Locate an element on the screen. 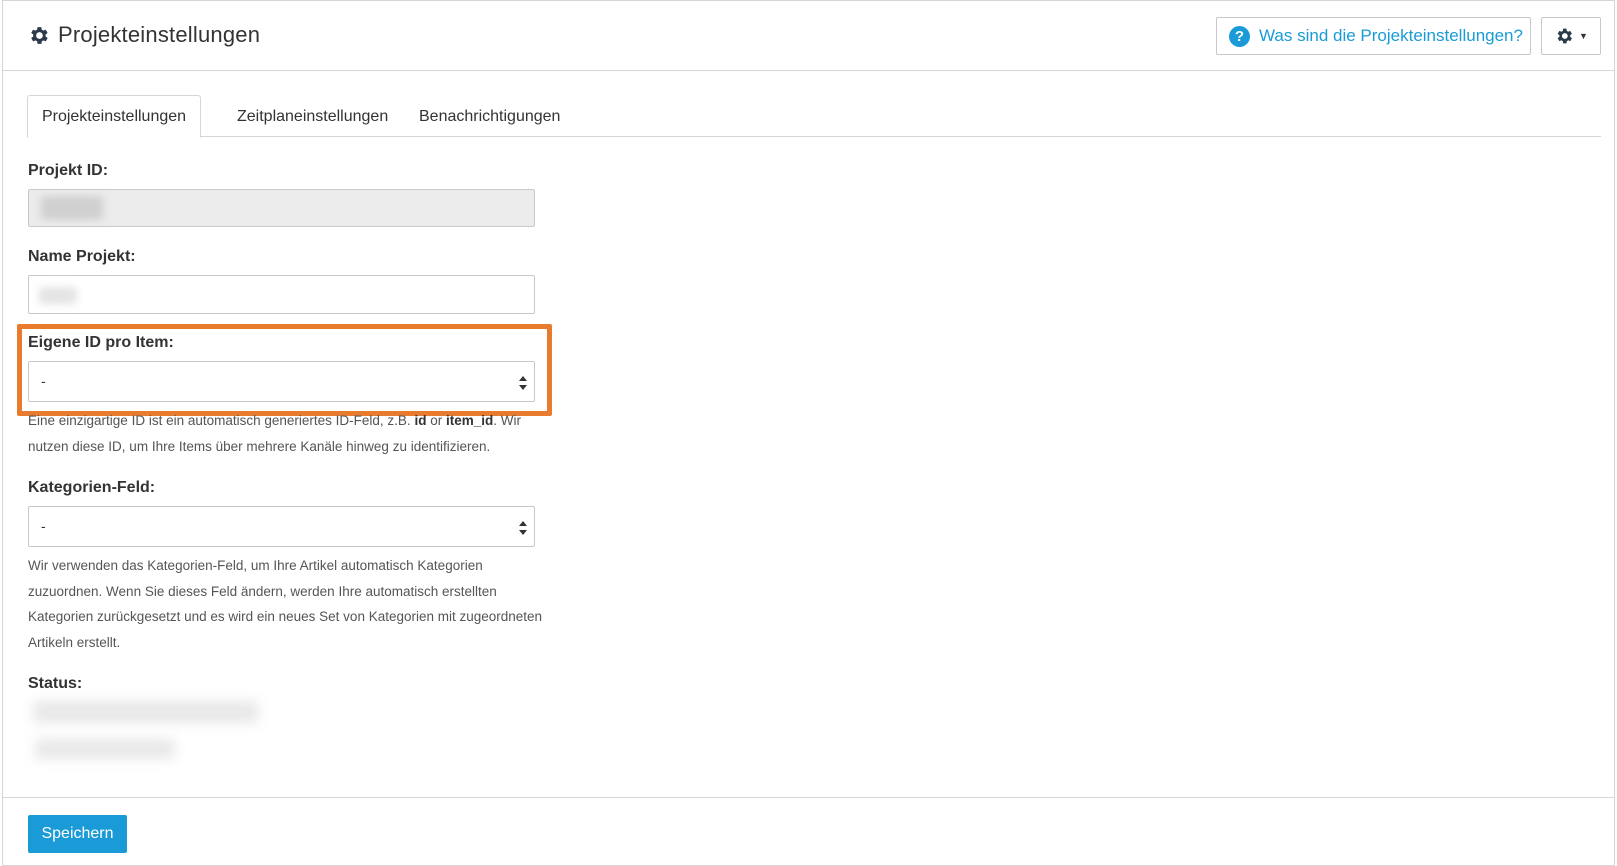  caret-down-icon: ▼ is located at coordinates (1583, 36).